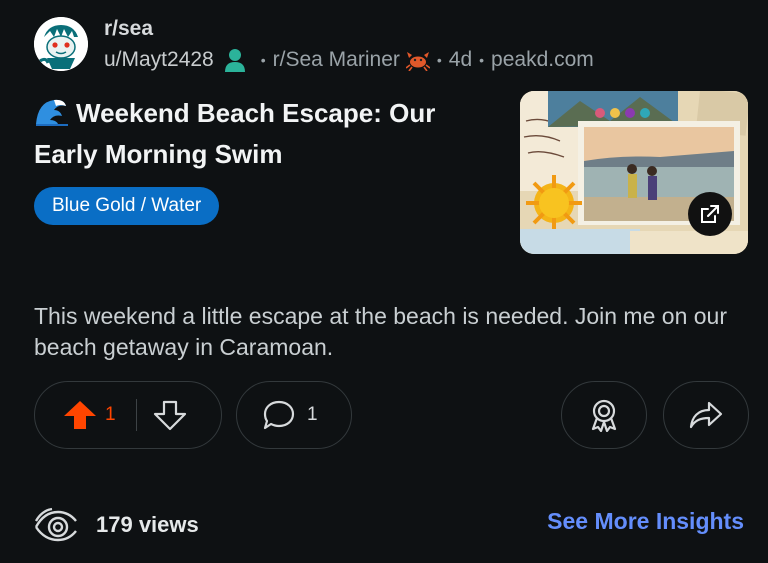 The image size is (768, 563). What do you see at coordinates (55, 524) in the screenshot?
I see `views-icon` at bounding box center [55, 524].